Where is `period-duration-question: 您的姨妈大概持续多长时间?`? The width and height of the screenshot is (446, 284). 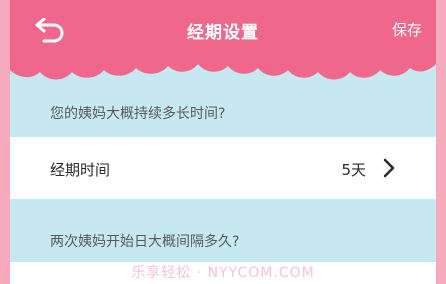 period-duration-question: 您的姨妈大概持续多长时间? is located at coordinates (138, 114).